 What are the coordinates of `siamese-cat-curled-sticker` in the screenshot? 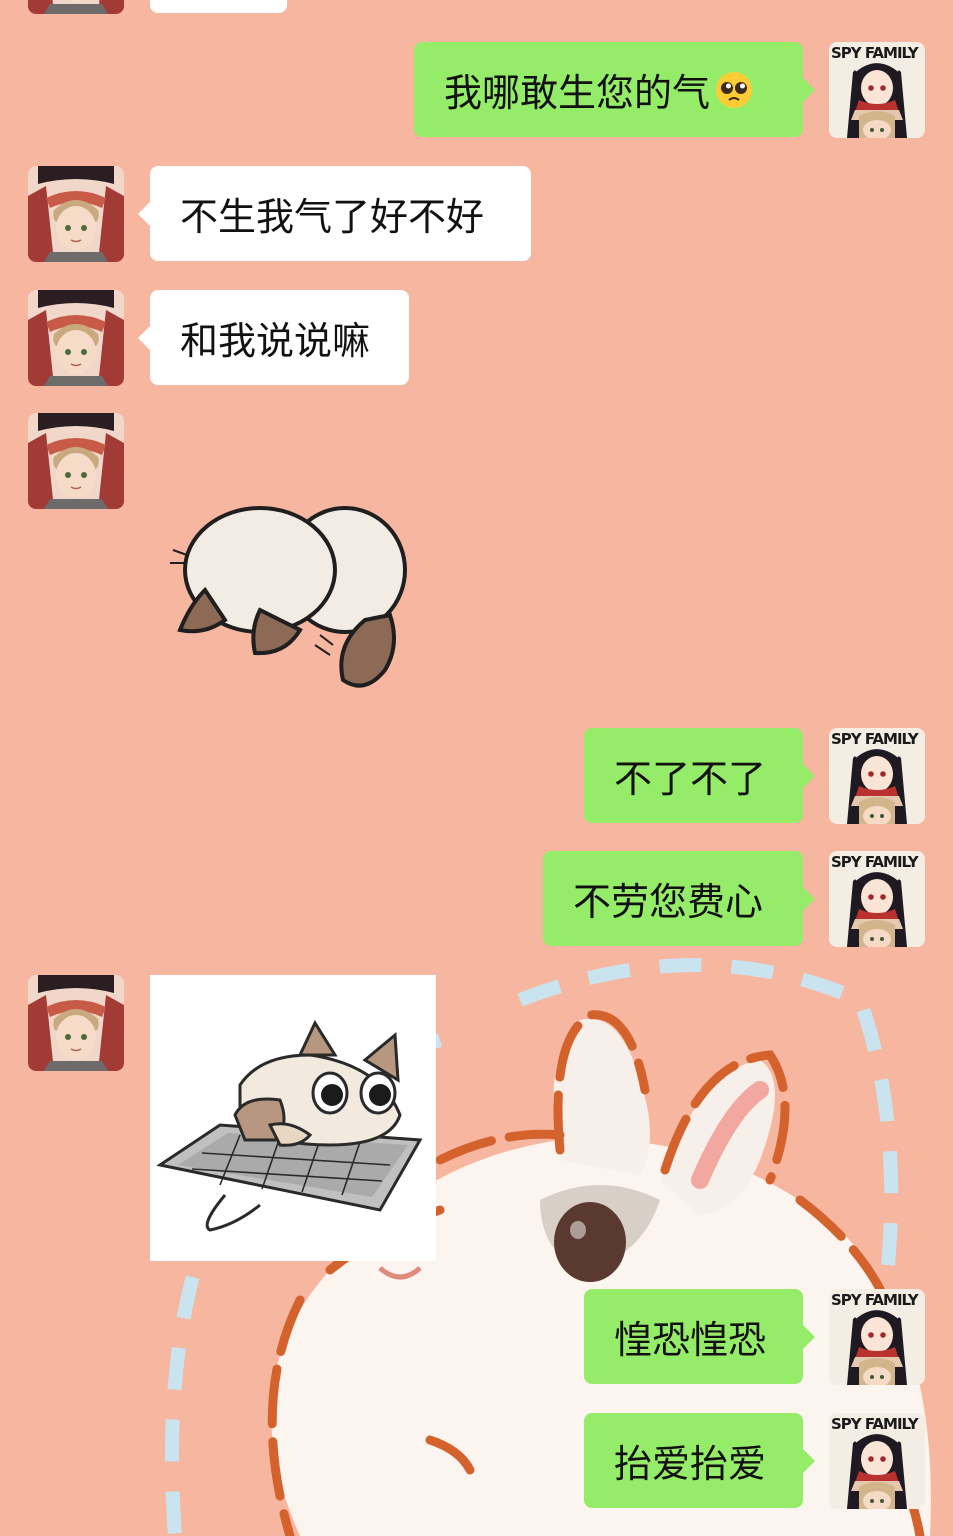 It's located at (290, 595).